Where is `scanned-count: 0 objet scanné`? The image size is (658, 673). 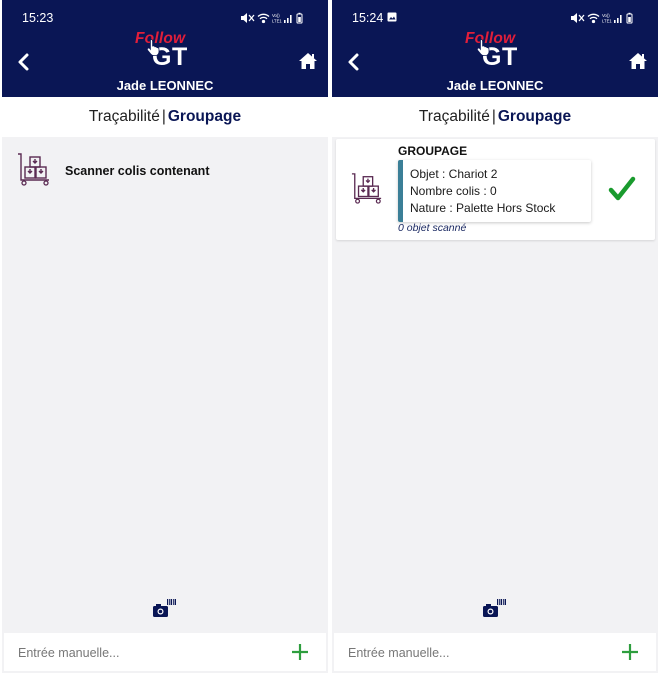
scanned-count: 0 objet scanné is located at coordinates (432, 228).